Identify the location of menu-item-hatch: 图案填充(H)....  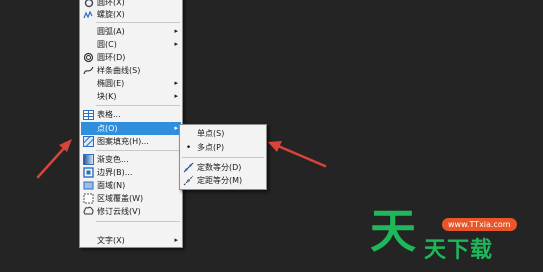
(131, 141).